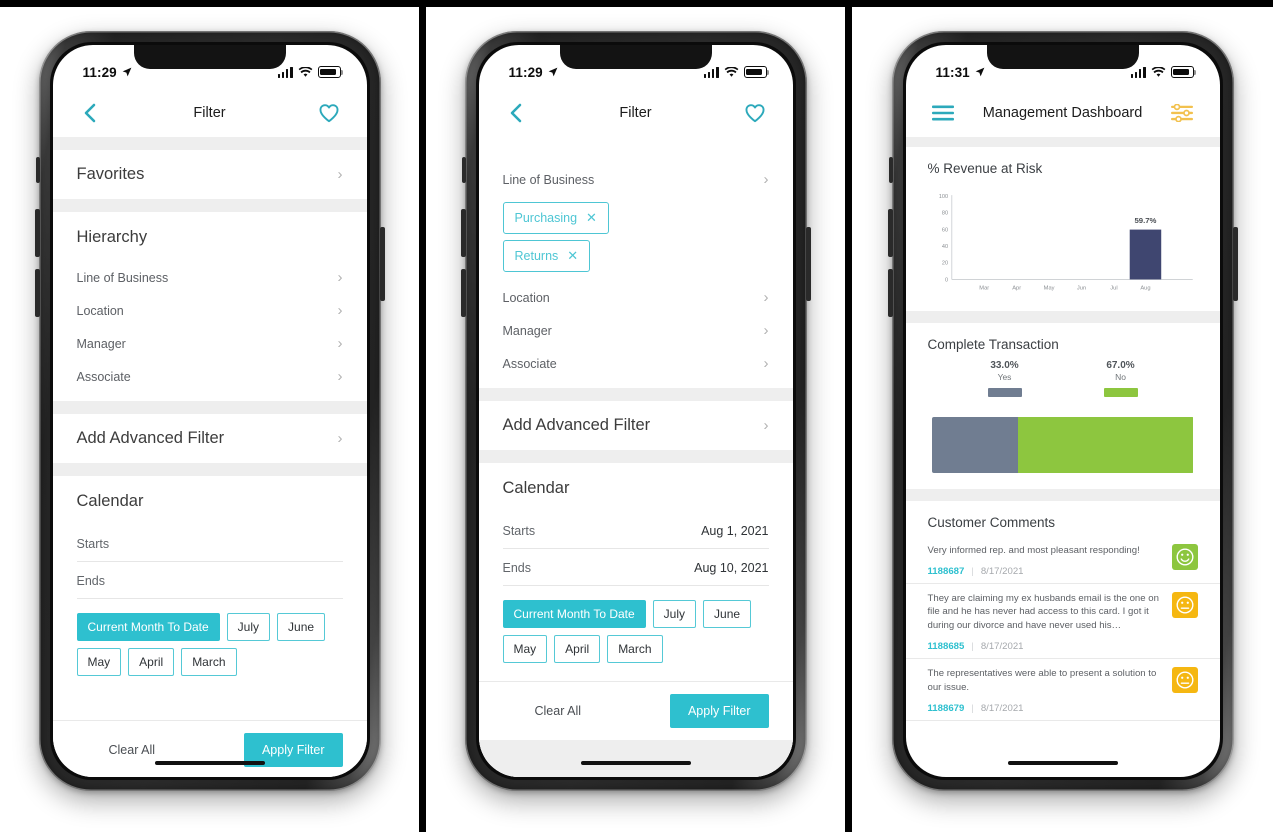 The width and height of the screenshot is (1273, 832). What do you see at coordinates (548, 179) in the screenshot?
I see `item-label: Line of Business` at bounding box center [548, 179].